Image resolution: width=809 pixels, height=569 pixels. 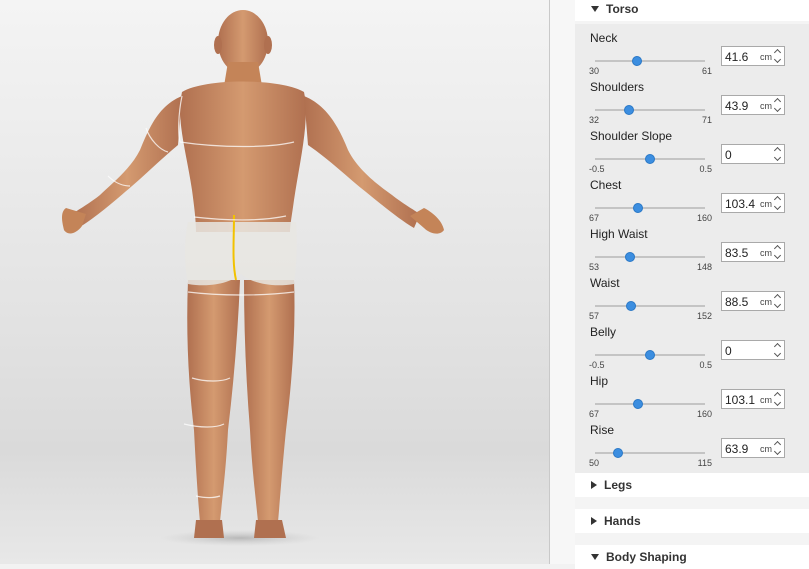 What do you see at coordinates (692, 447) in the screenshot?
I see `measurement-row-rise: Rise 50 115 63.9 cm` at bounding box center [692, 447].